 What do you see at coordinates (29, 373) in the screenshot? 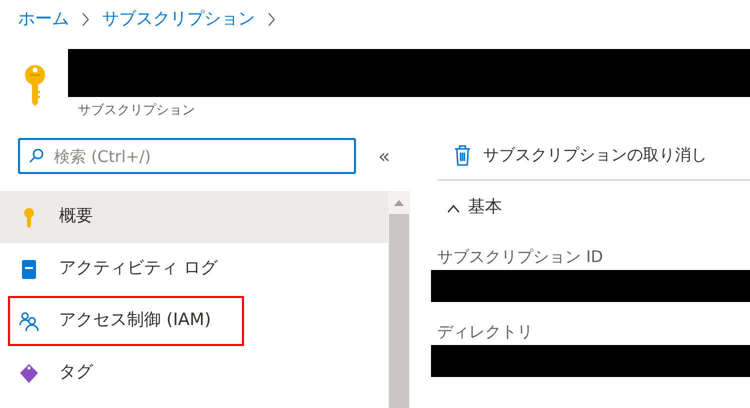
I see `tag-icon` at bounding box center [29, 373].